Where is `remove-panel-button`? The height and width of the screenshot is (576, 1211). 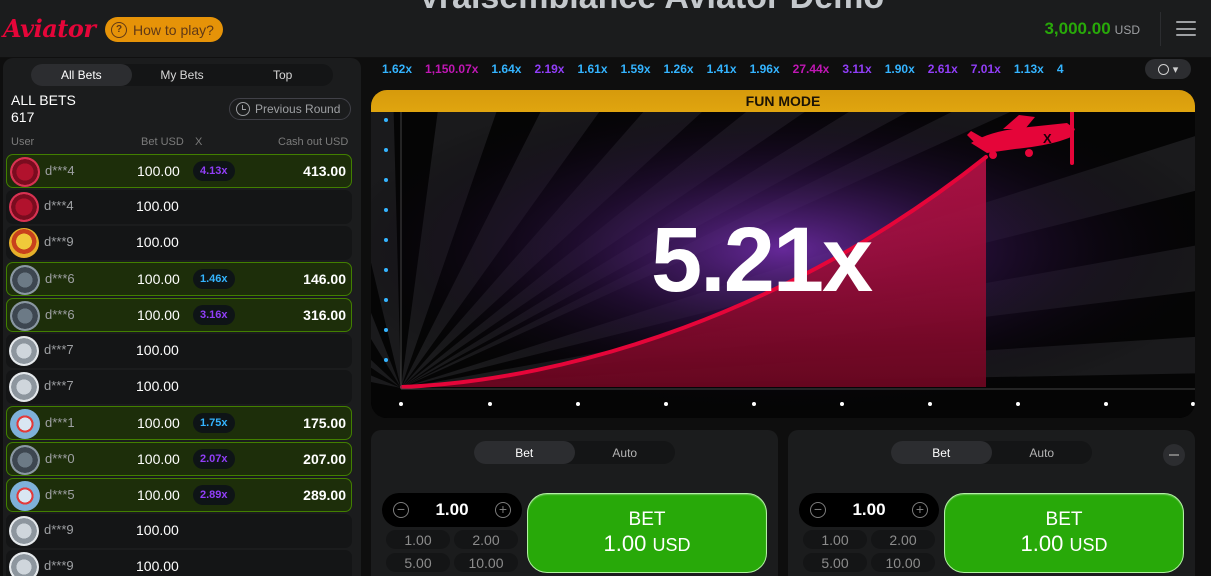 remove-panel-button is located at coordinates (1174, 455).